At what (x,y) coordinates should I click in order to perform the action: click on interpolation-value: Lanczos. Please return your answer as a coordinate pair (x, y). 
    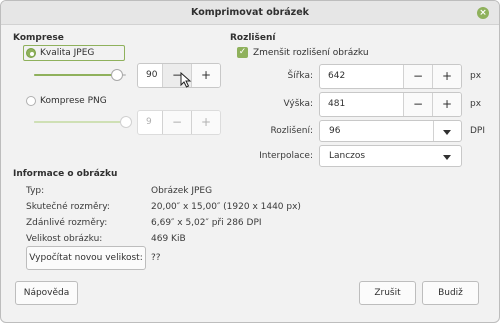
    Looking at the image, I should click on (347, 156).